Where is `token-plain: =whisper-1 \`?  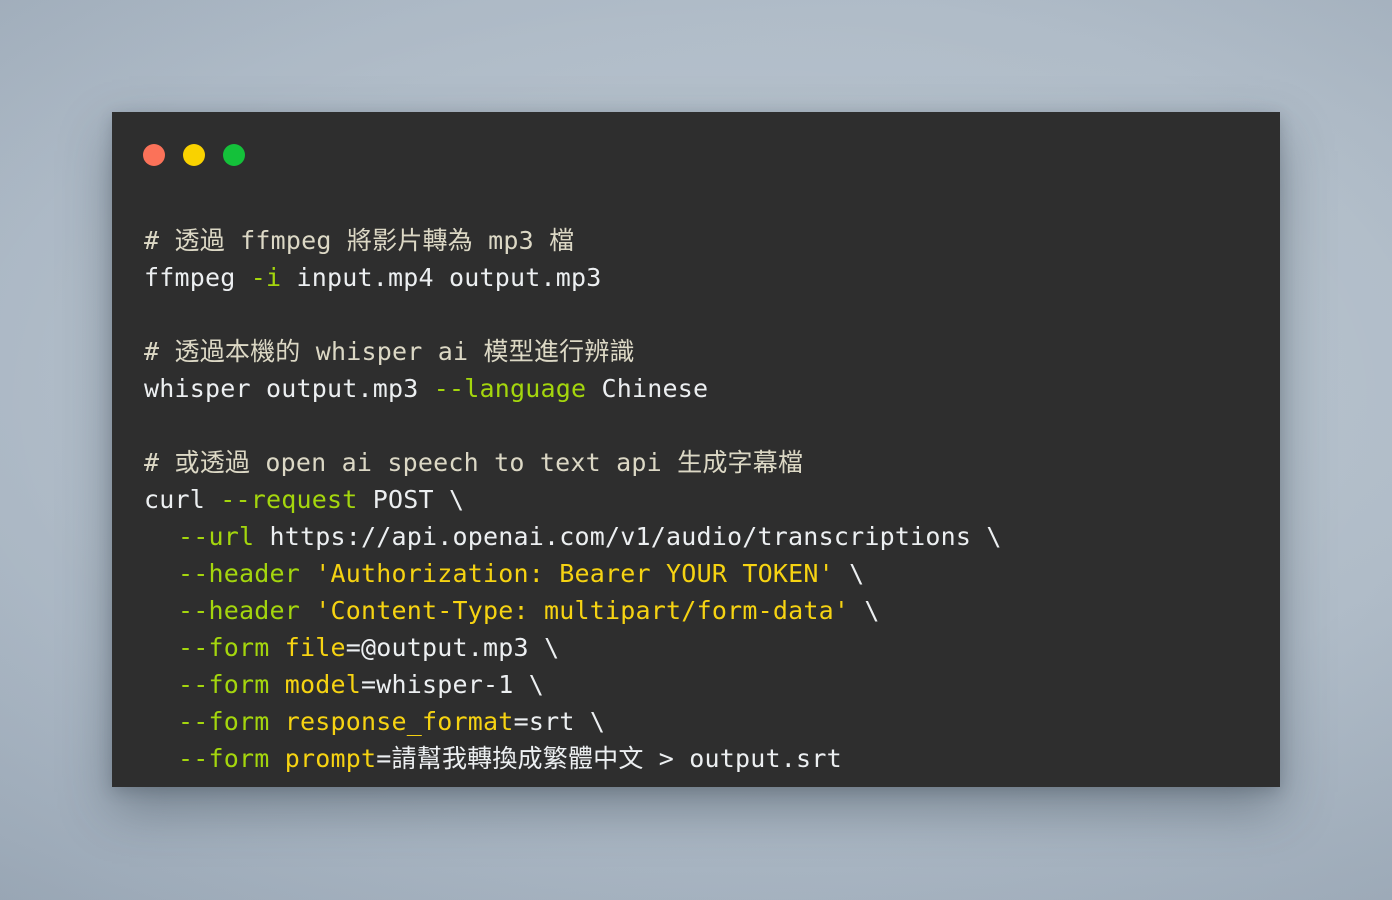 token-plain: =whisper-1 \ is located at coordinates (453, 684).